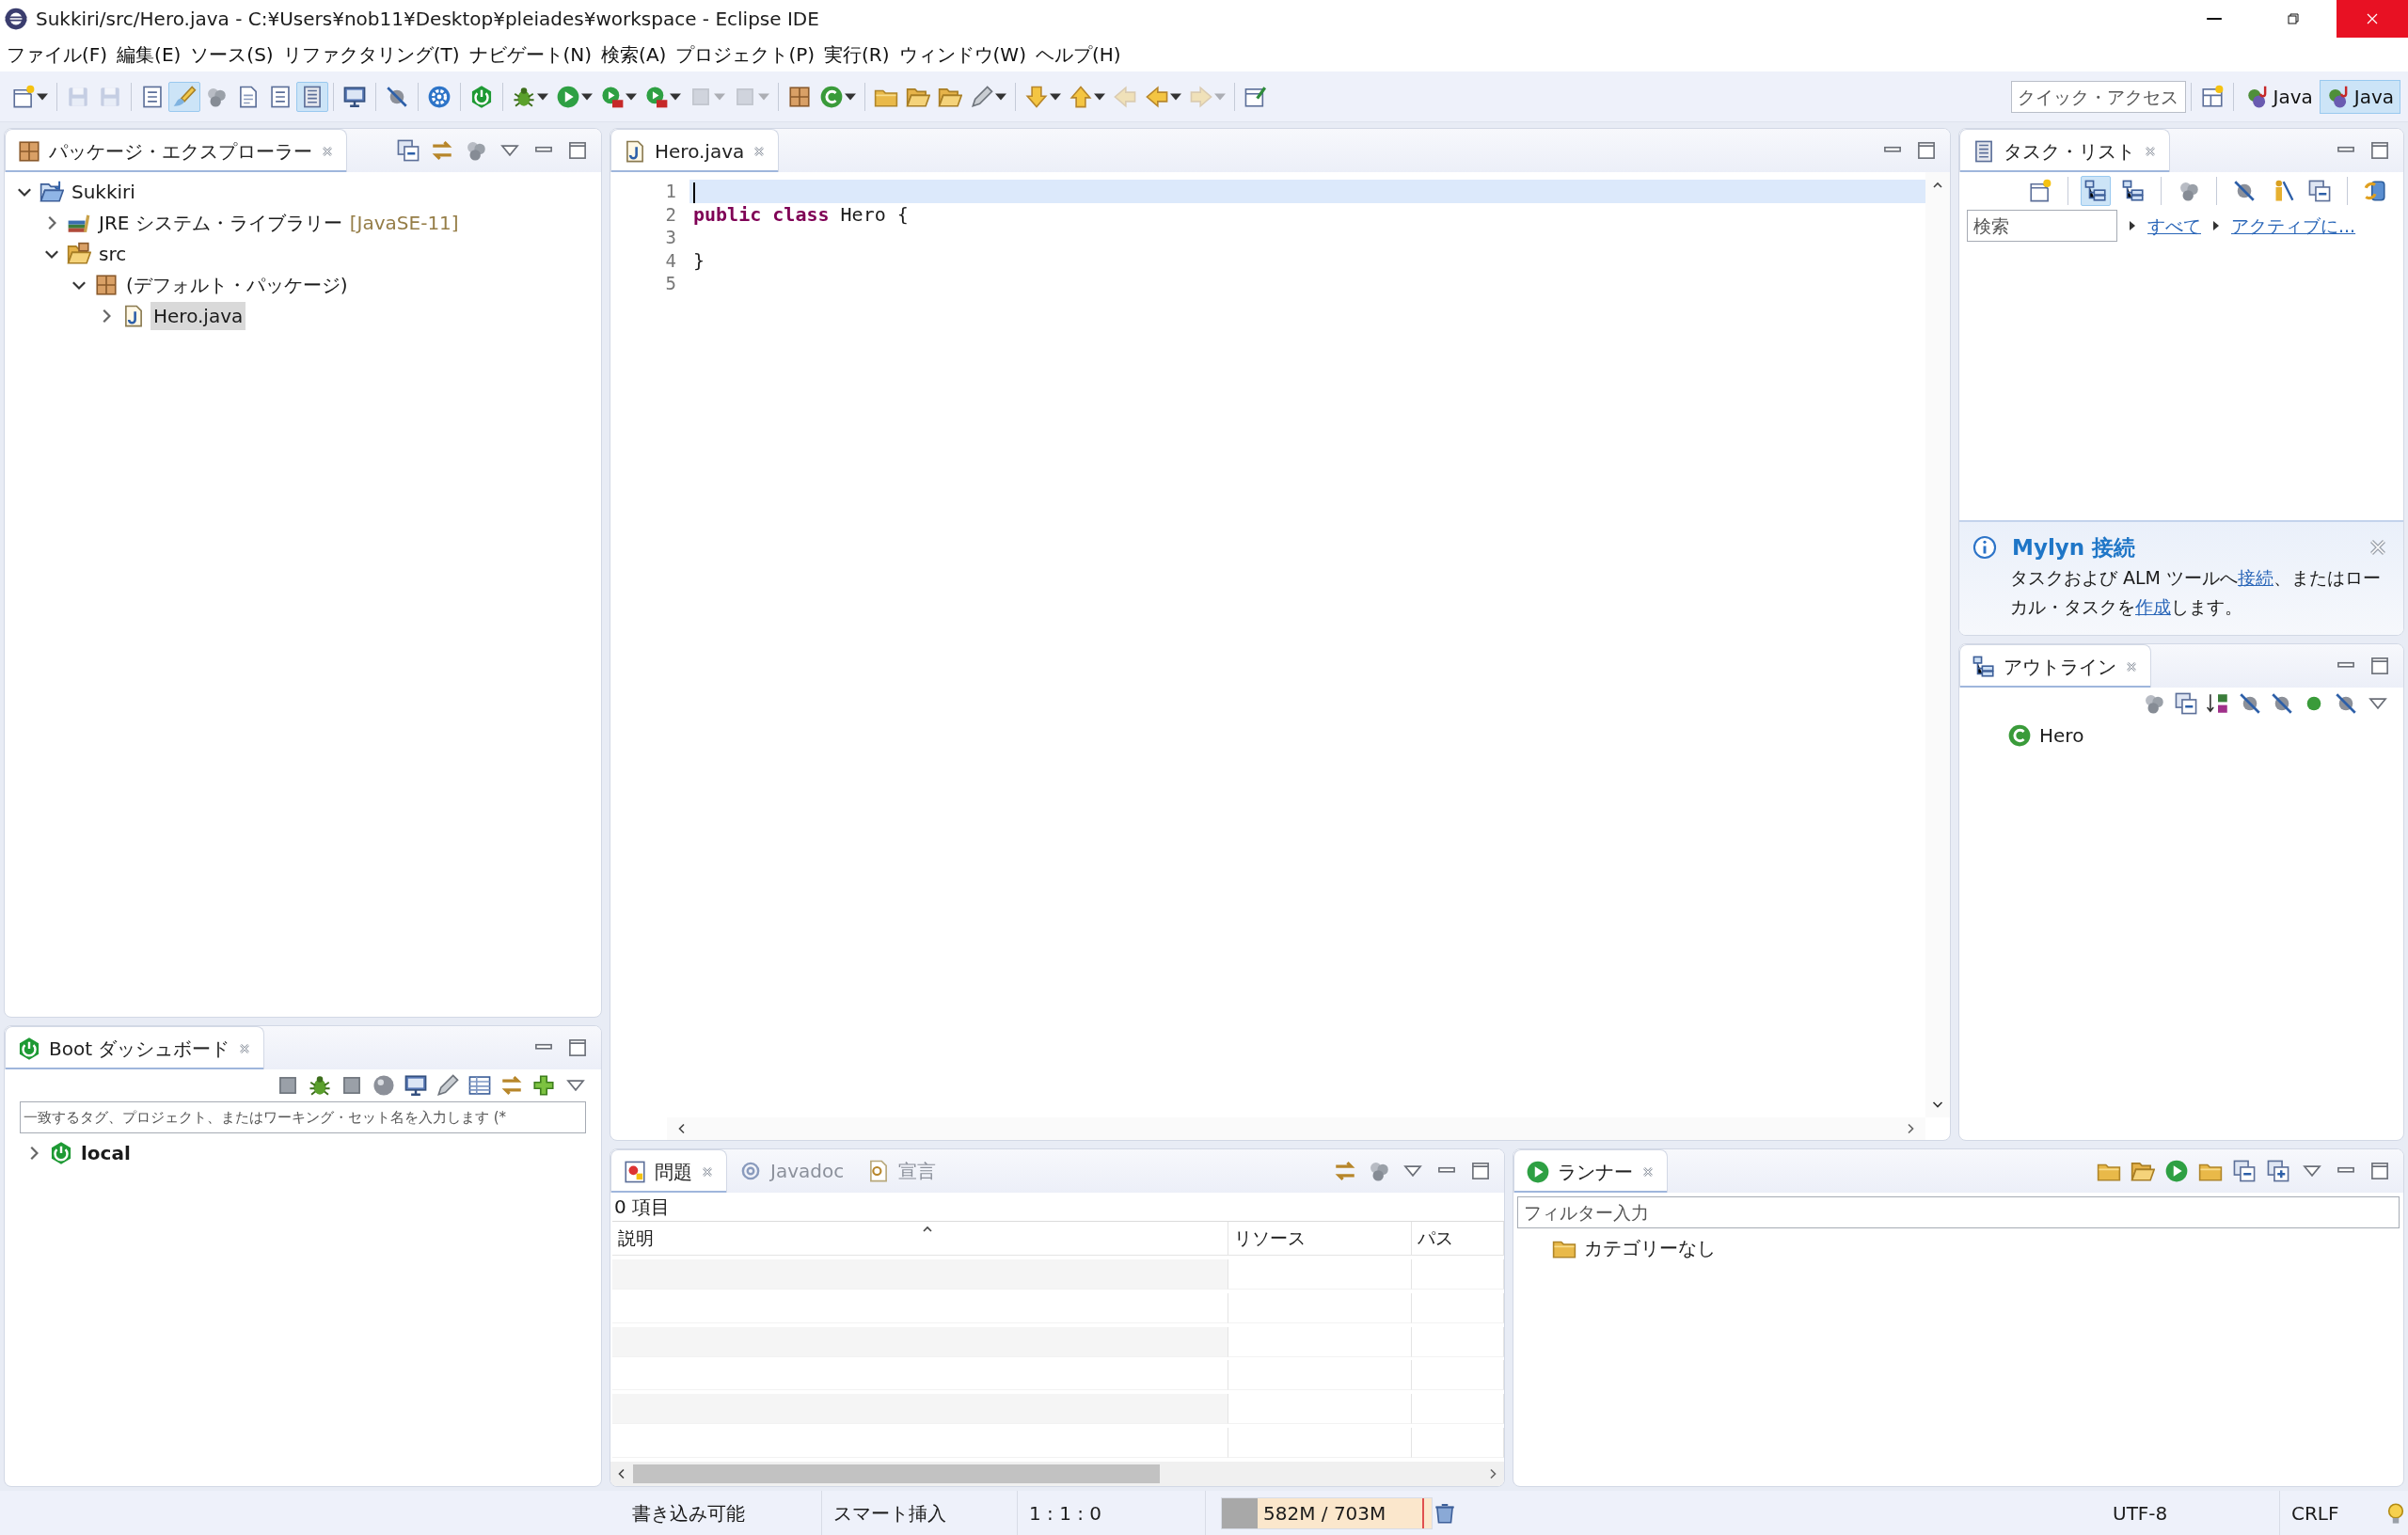  I want to click on view-tab: Boot ダッシュボード, so click(135, 1047).